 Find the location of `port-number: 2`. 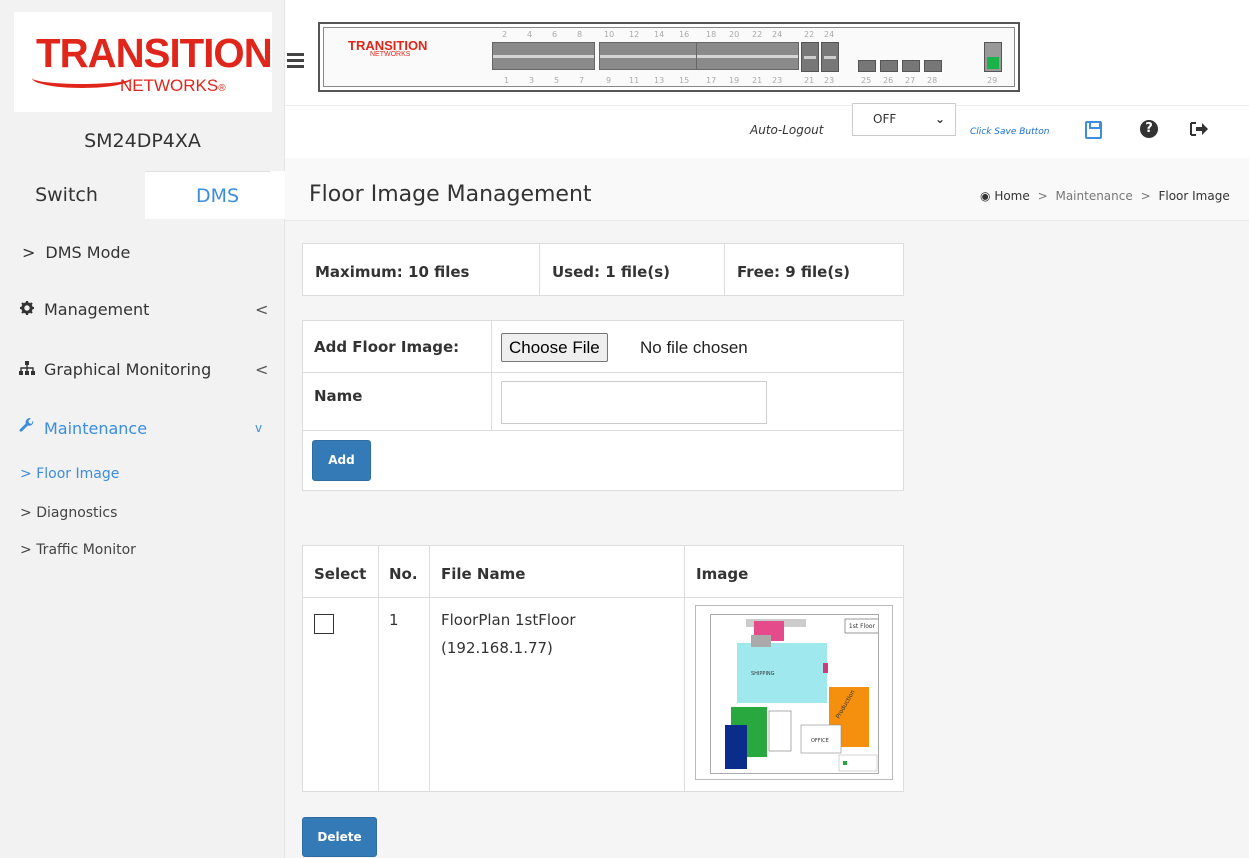

port-number: 2 is located at coordinates (505, 34).